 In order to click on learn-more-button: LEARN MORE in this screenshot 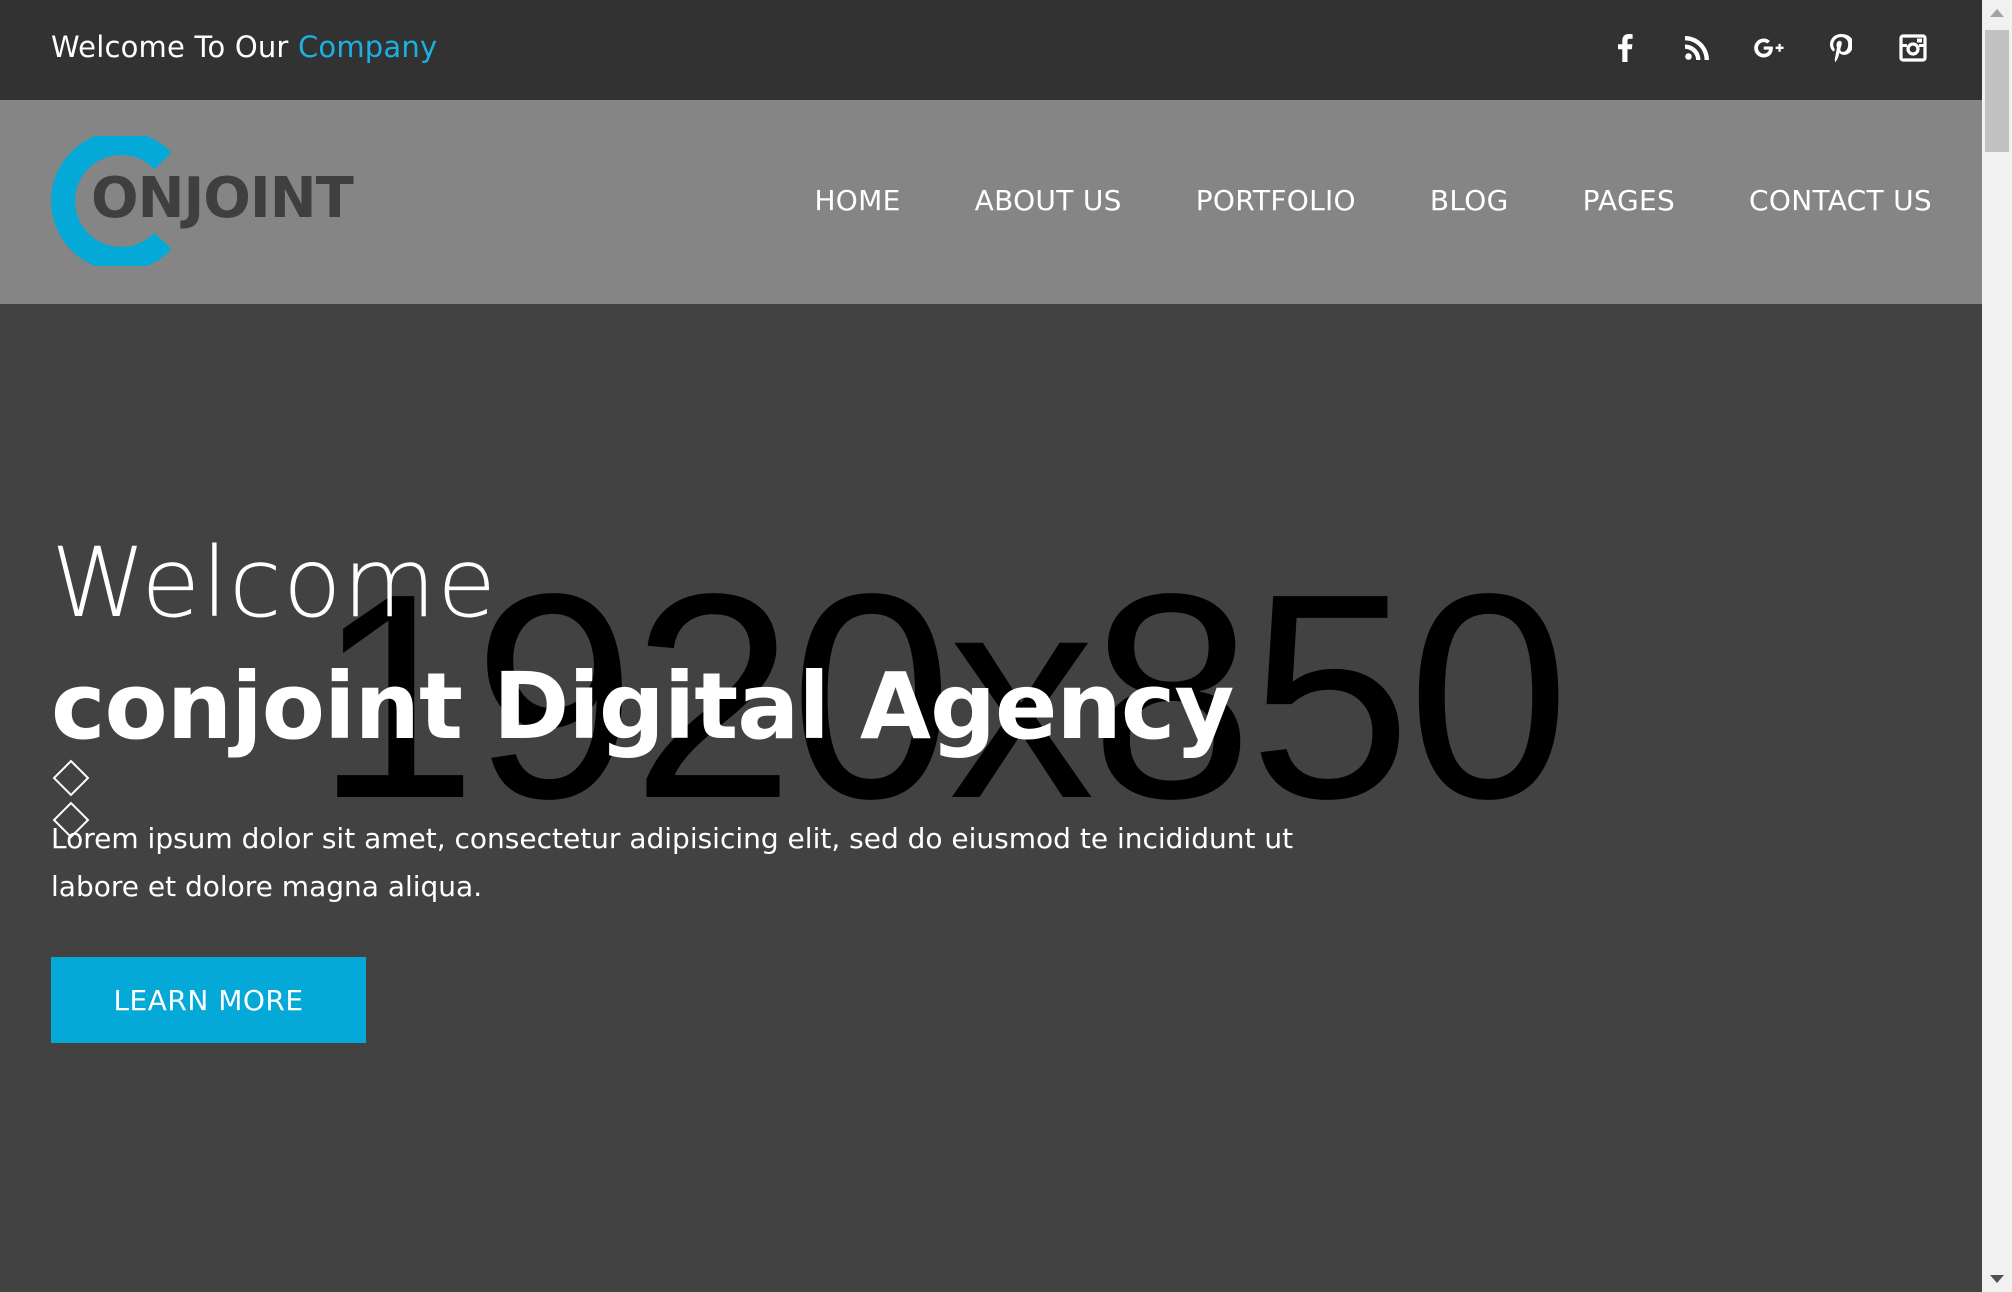, I will do `click(208, 1000)`.